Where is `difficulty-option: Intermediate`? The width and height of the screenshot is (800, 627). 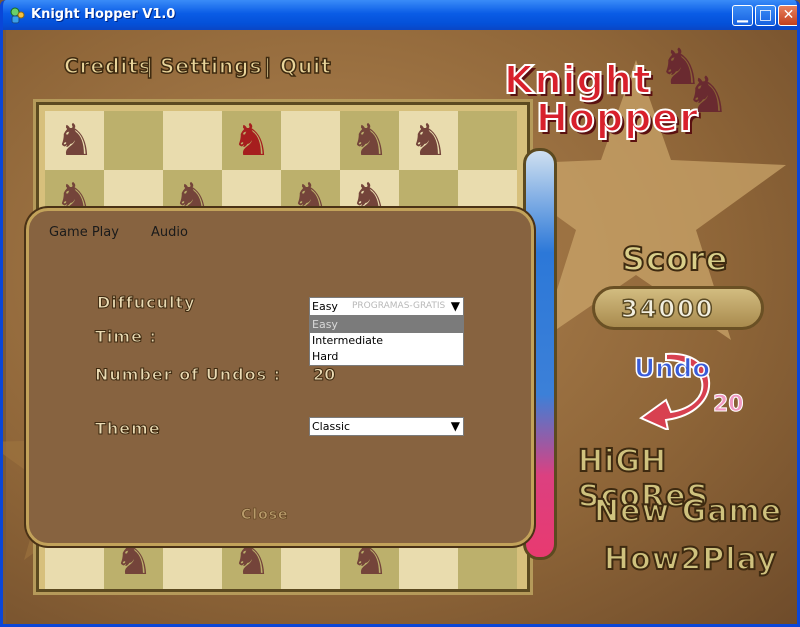
difficulty-option: Intermediate is located at coordinates (386, 341).